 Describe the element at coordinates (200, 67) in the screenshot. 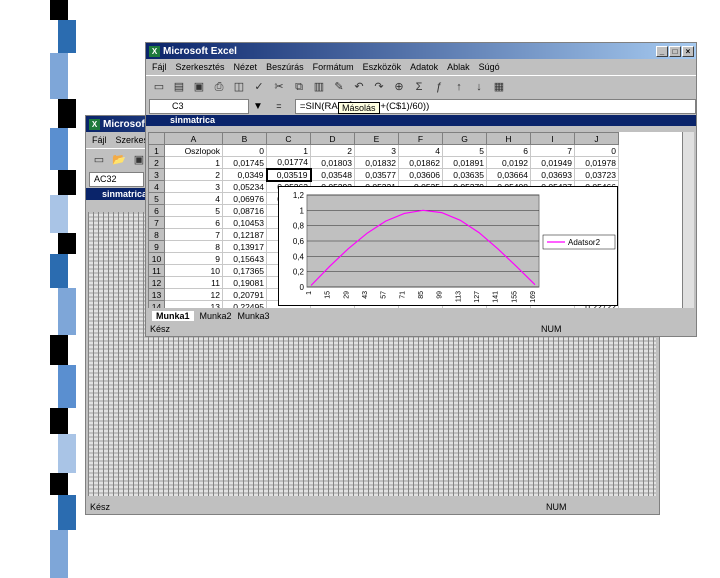

I see `menu-edit: Szerkesztés` at that location.